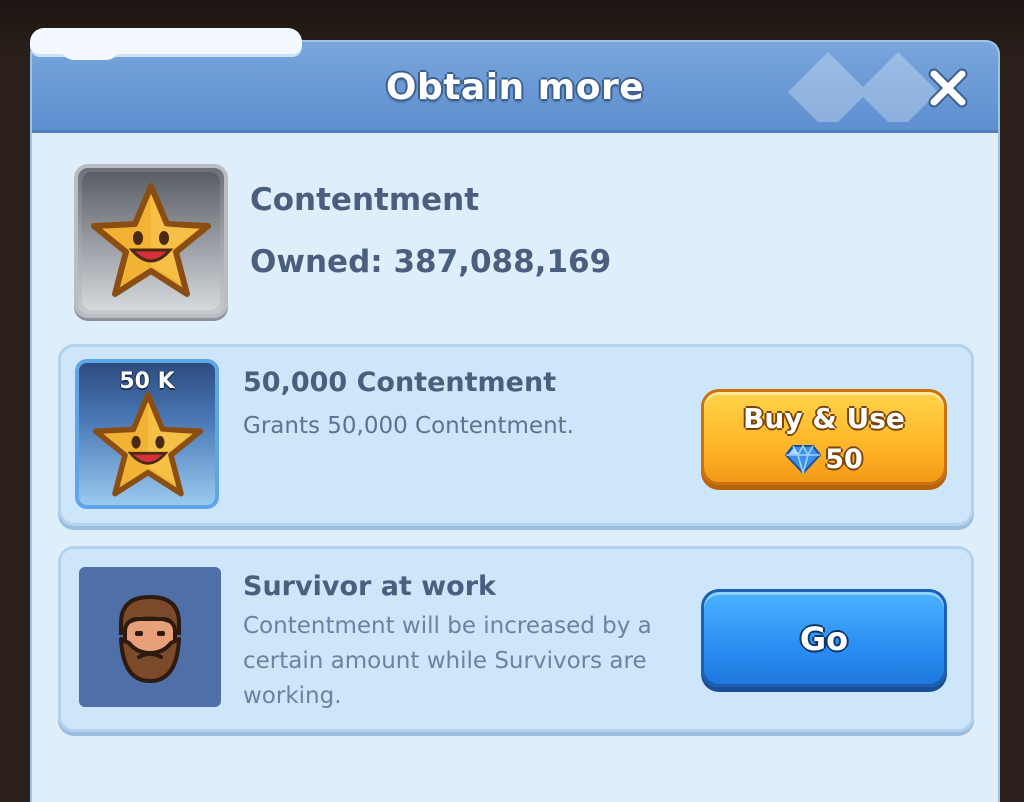 Image resolution: width=1024 pixels, height=802 pixels. Describe the element at coordinates (400, 382) in the screenshot. I see `offer-title: 50,000 Contentment` at that location.